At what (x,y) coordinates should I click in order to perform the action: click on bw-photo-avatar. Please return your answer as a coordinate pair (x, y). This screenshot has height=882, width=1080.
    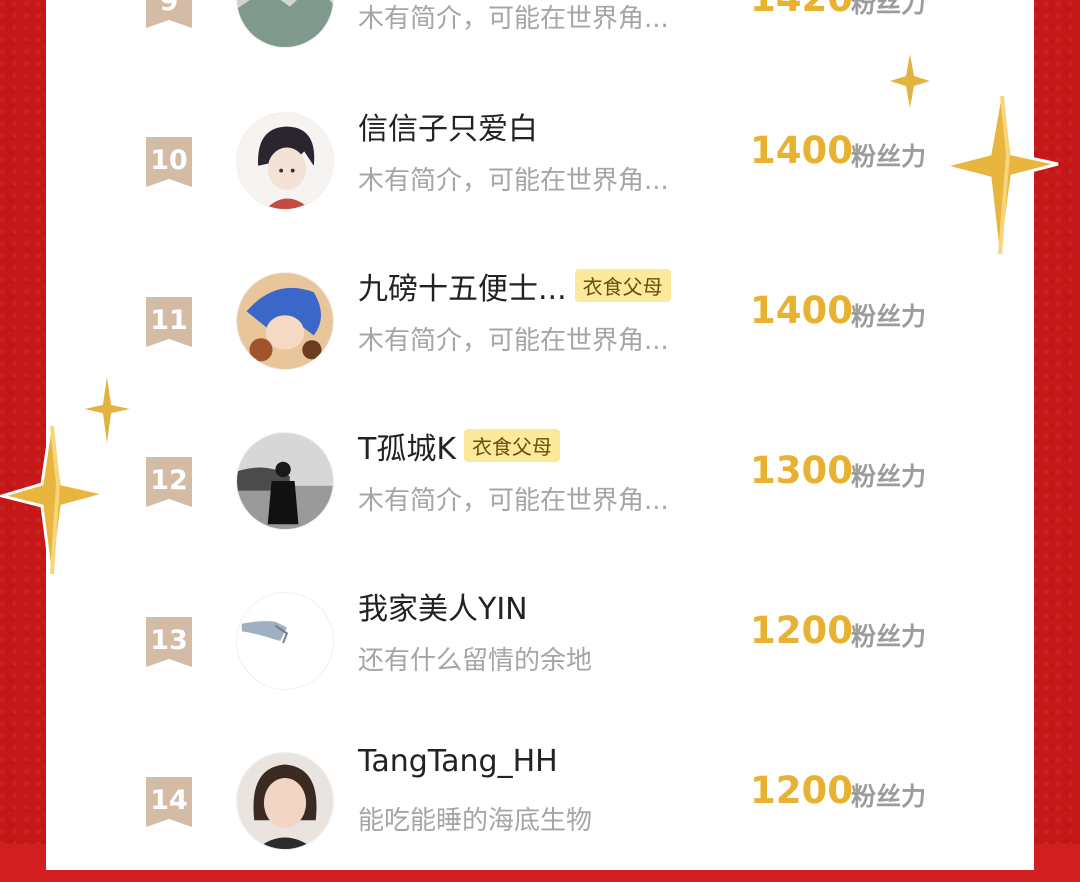
    Looking at the image, I should click on (285, 481).